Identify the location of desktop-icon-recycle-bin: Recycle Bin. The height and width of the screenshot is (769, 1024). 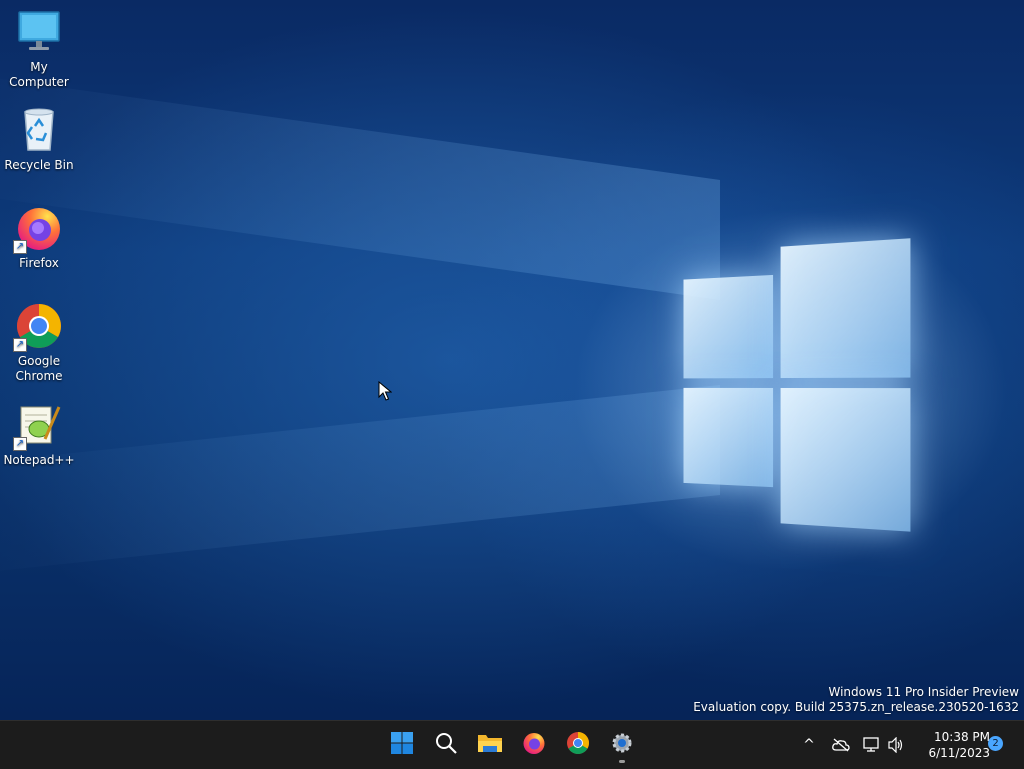
(39, 139).